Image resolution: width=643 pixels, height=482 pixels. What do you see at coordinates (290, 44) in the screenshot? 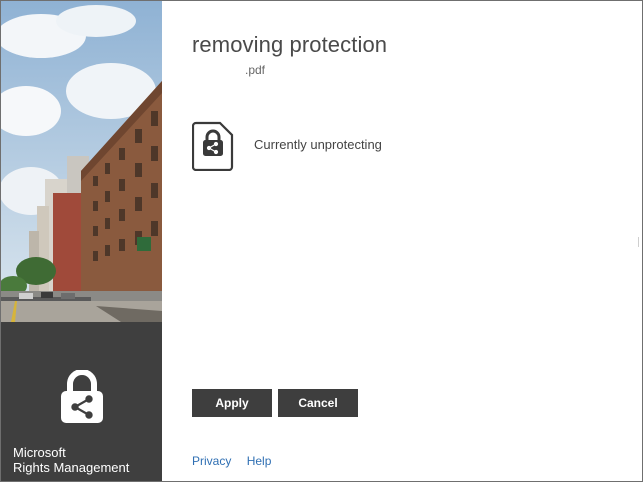
I see `page-title: removing protection` at bounding box center [290, 44].